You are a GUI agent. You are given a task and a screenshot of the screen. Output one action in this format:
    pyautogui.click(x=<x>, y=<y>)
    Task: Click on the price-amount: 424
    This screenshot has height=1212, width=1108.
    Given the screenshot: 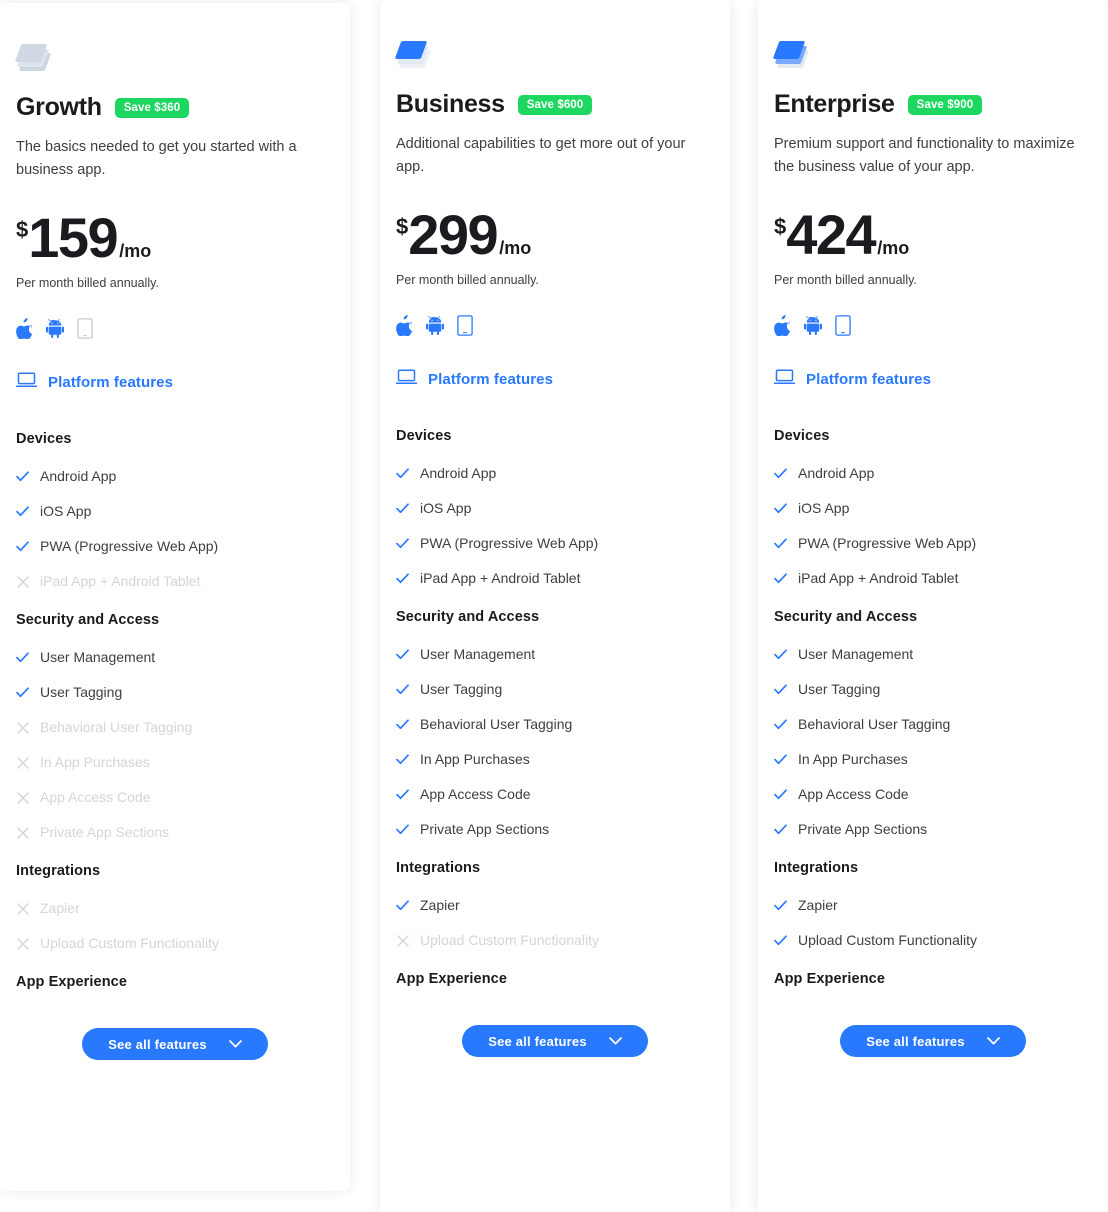 What is the action you would take?
    pyautogui.click(x=831, y=234)
    